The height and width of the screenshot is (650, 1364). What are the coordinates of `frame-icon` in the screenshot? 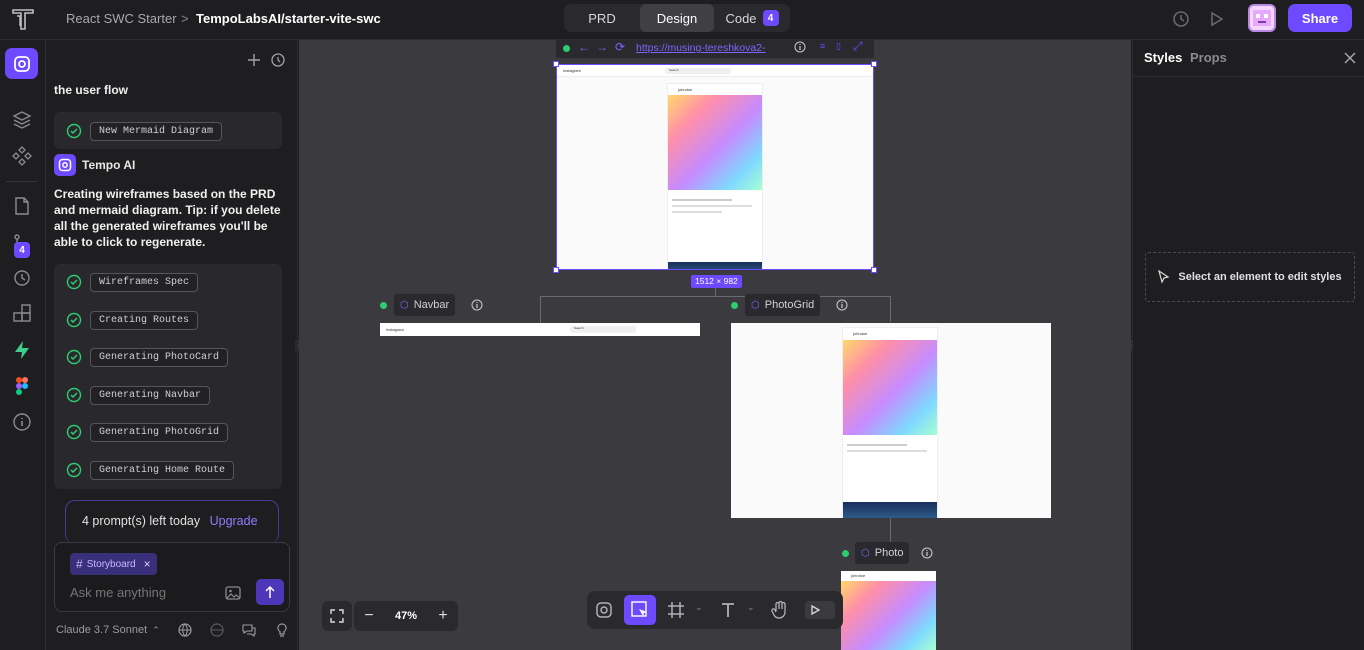 It's located at (676, 610).